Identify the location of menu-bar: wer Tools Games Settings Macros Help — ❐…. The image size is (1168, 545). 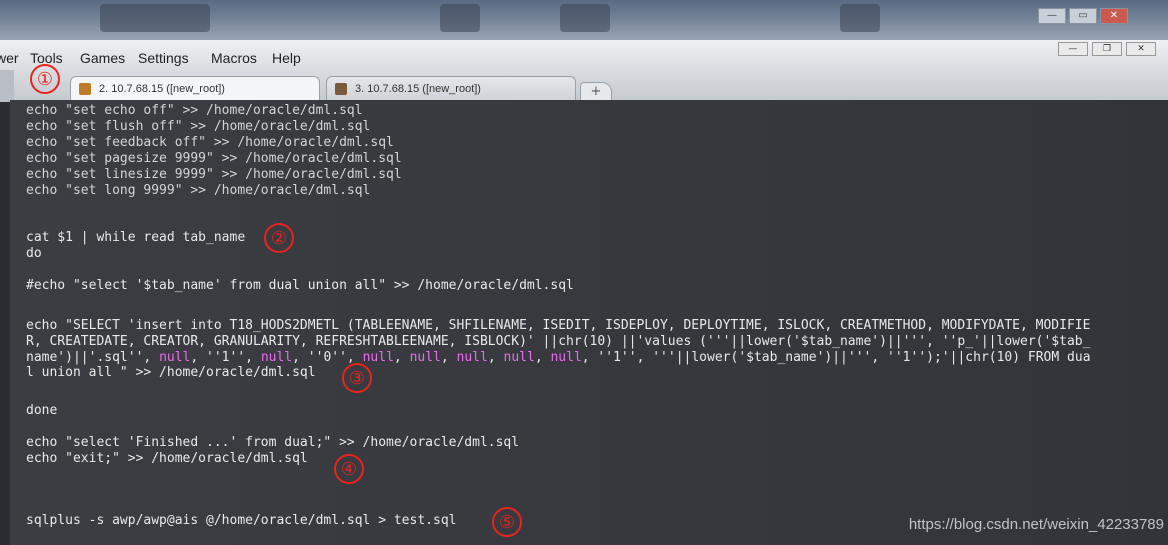
(584, 55).